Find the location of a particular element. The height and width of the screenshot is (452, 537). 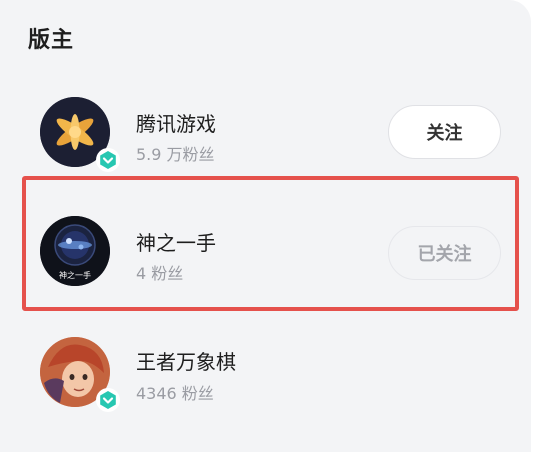

follow-button: 关注 is located at coordinates (444, 132).